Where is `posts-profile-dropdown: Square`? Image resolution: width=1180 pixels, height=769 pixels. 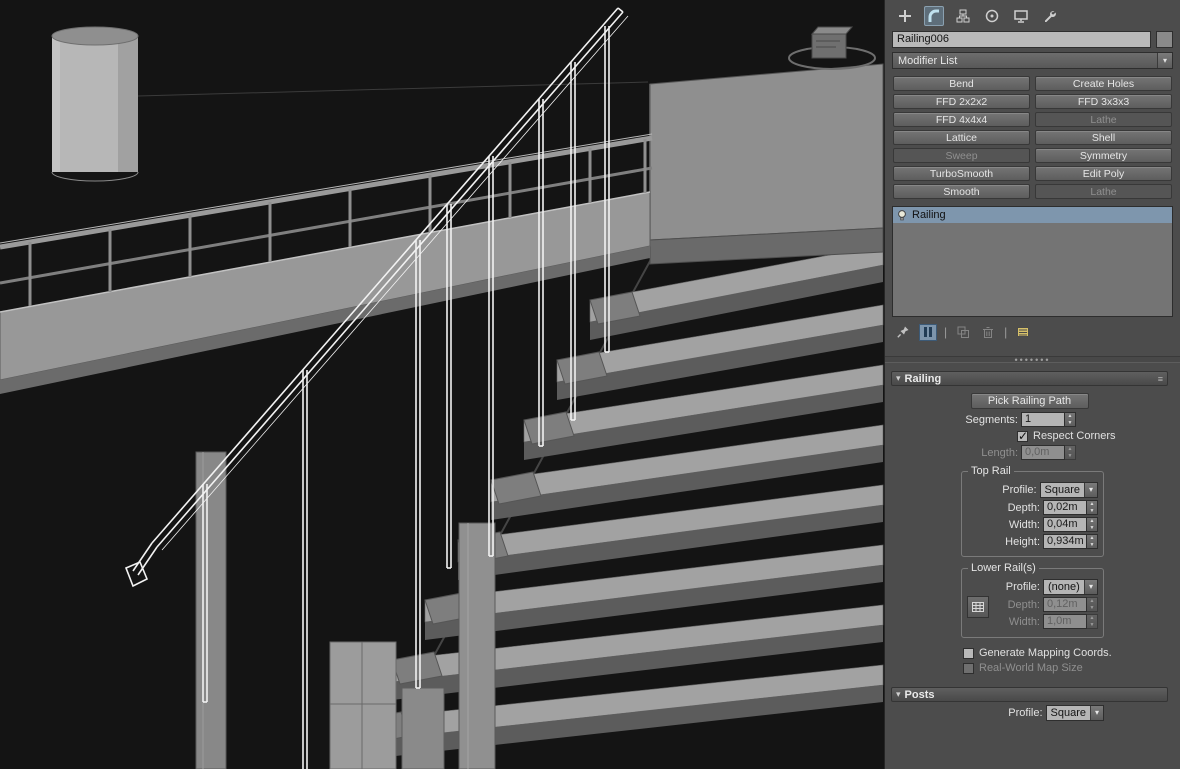
posts-profile-dropdown: Square is located at coordinates (1074, 713).